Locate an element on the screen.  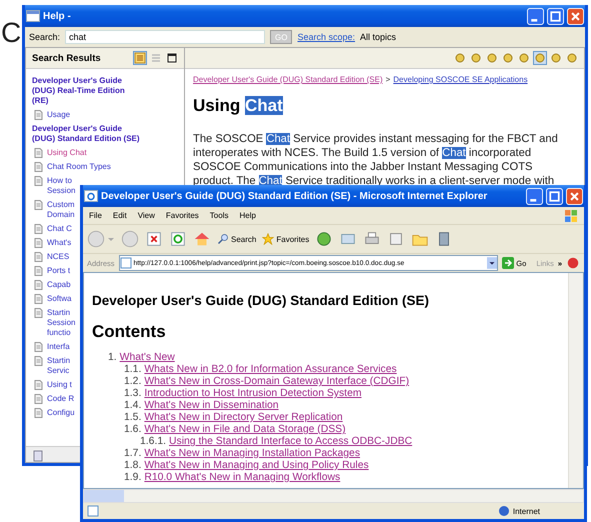
window-title: Help - is located at coordinates (57, 16).